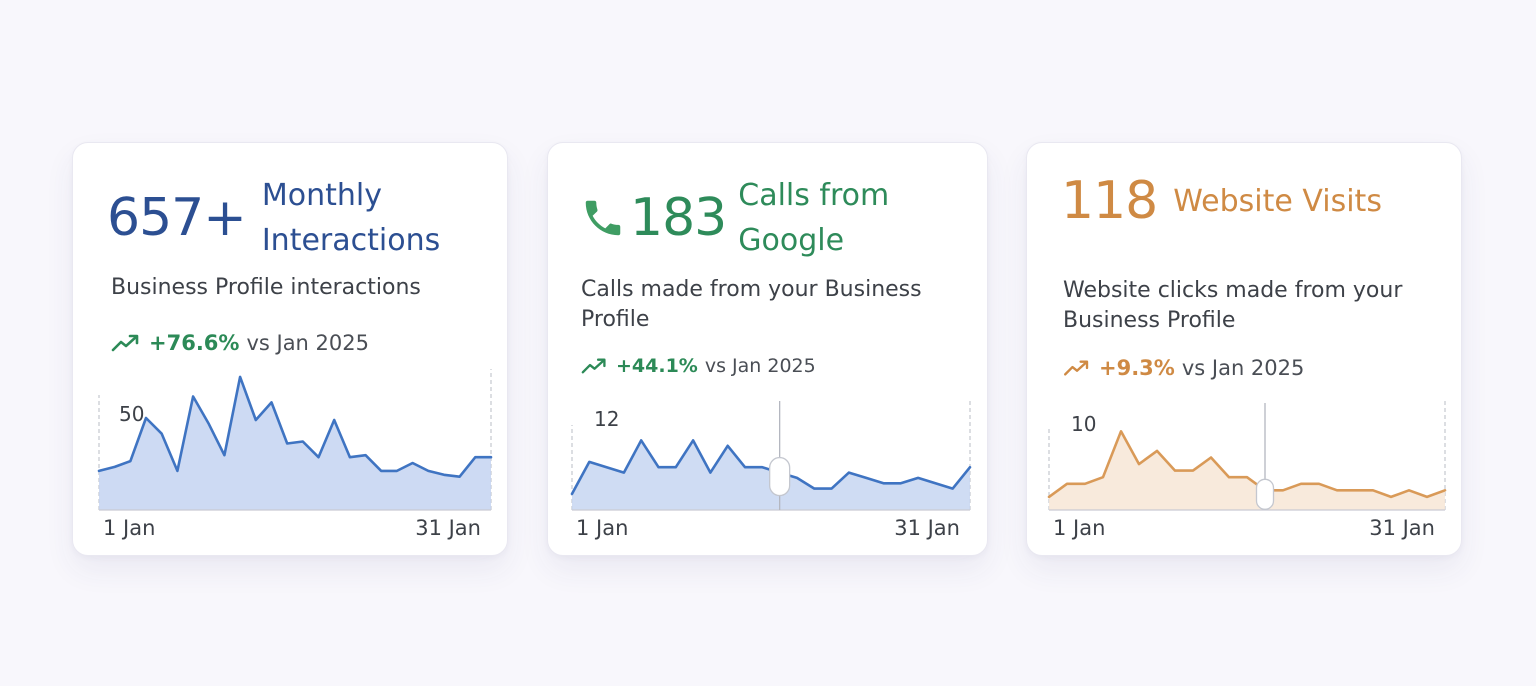  I want to click on calls-chart: 12 1 Jan 31 Jan, so click(771, 469).